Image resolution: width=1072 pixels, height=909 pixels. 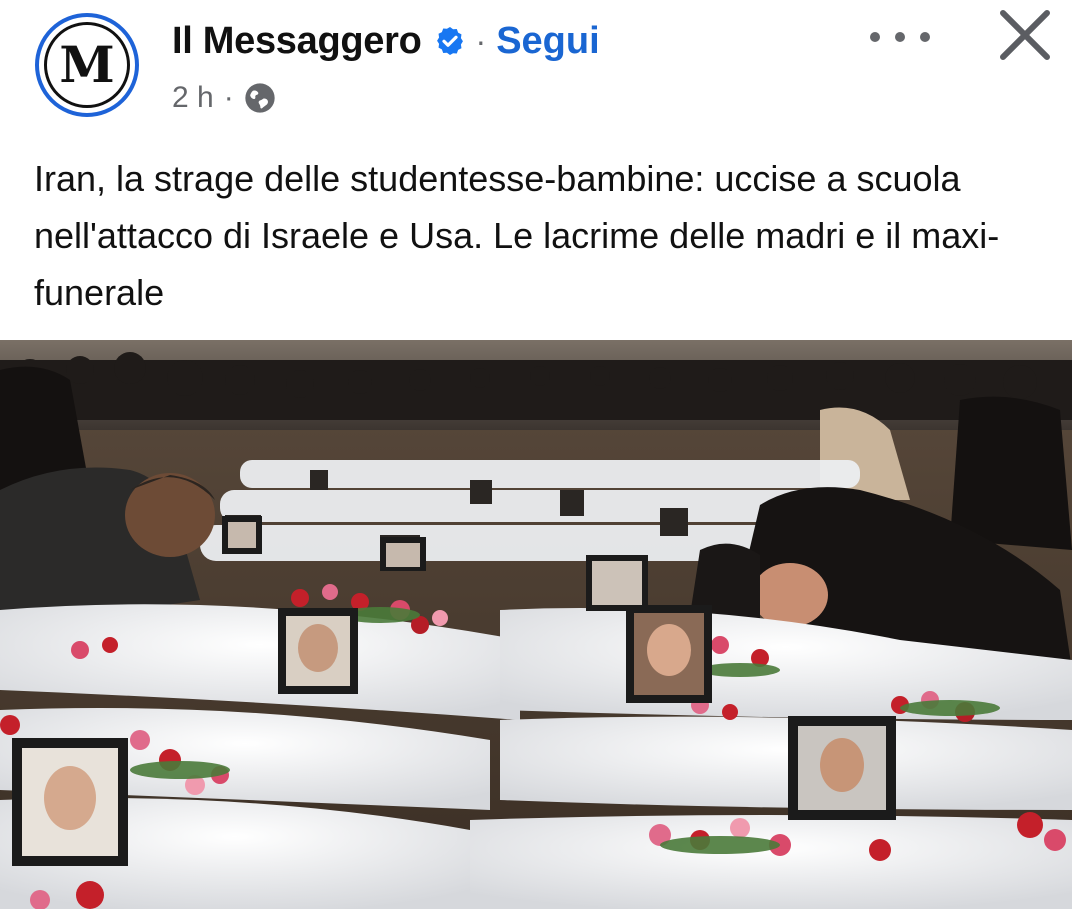 I want to click on verified-badge-icon, so click(x=449, y=41).